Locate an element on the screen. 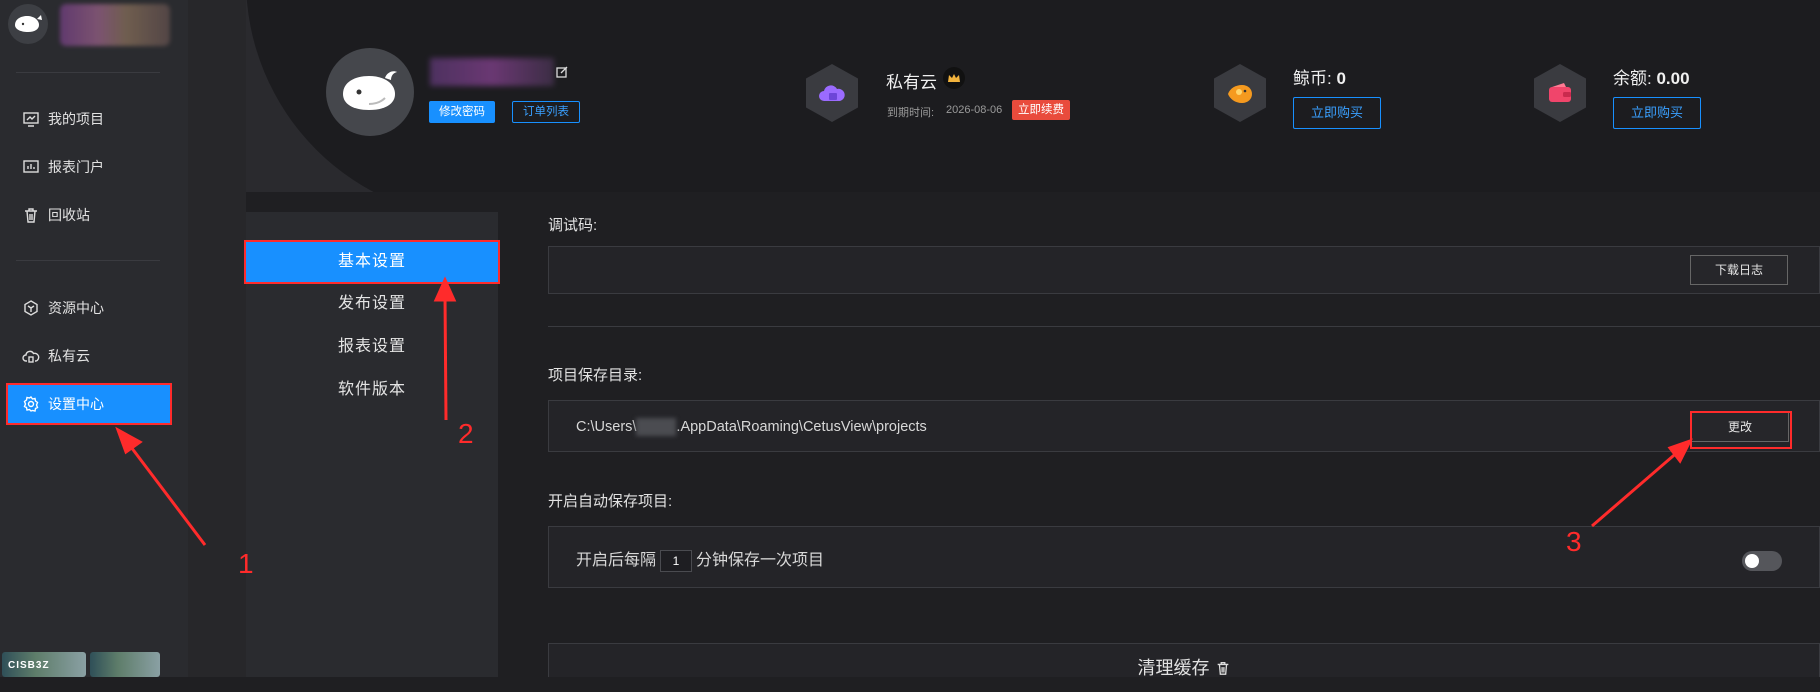  submenu-report-settings: 报表设置 is located at coordinates (372, 347).